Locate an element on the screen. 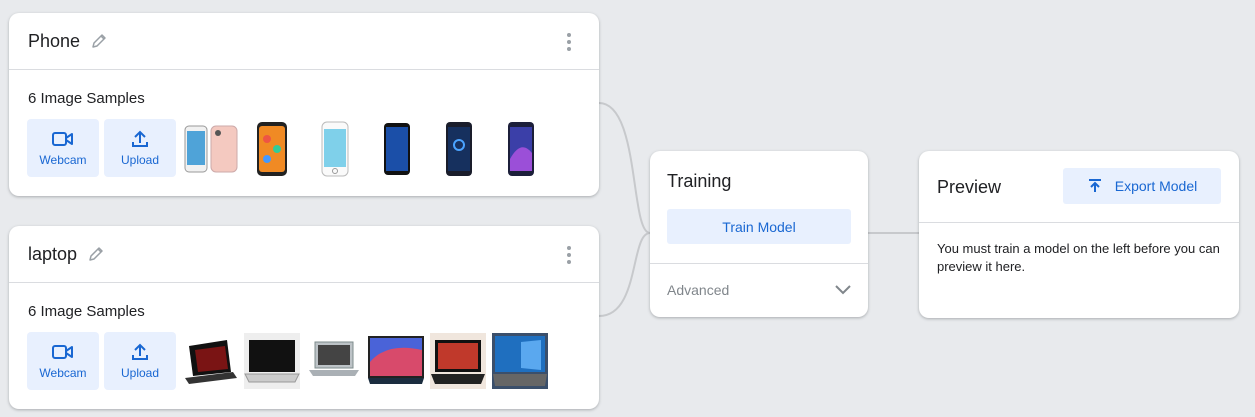  export-icon is located at coordinates (1094, 185).